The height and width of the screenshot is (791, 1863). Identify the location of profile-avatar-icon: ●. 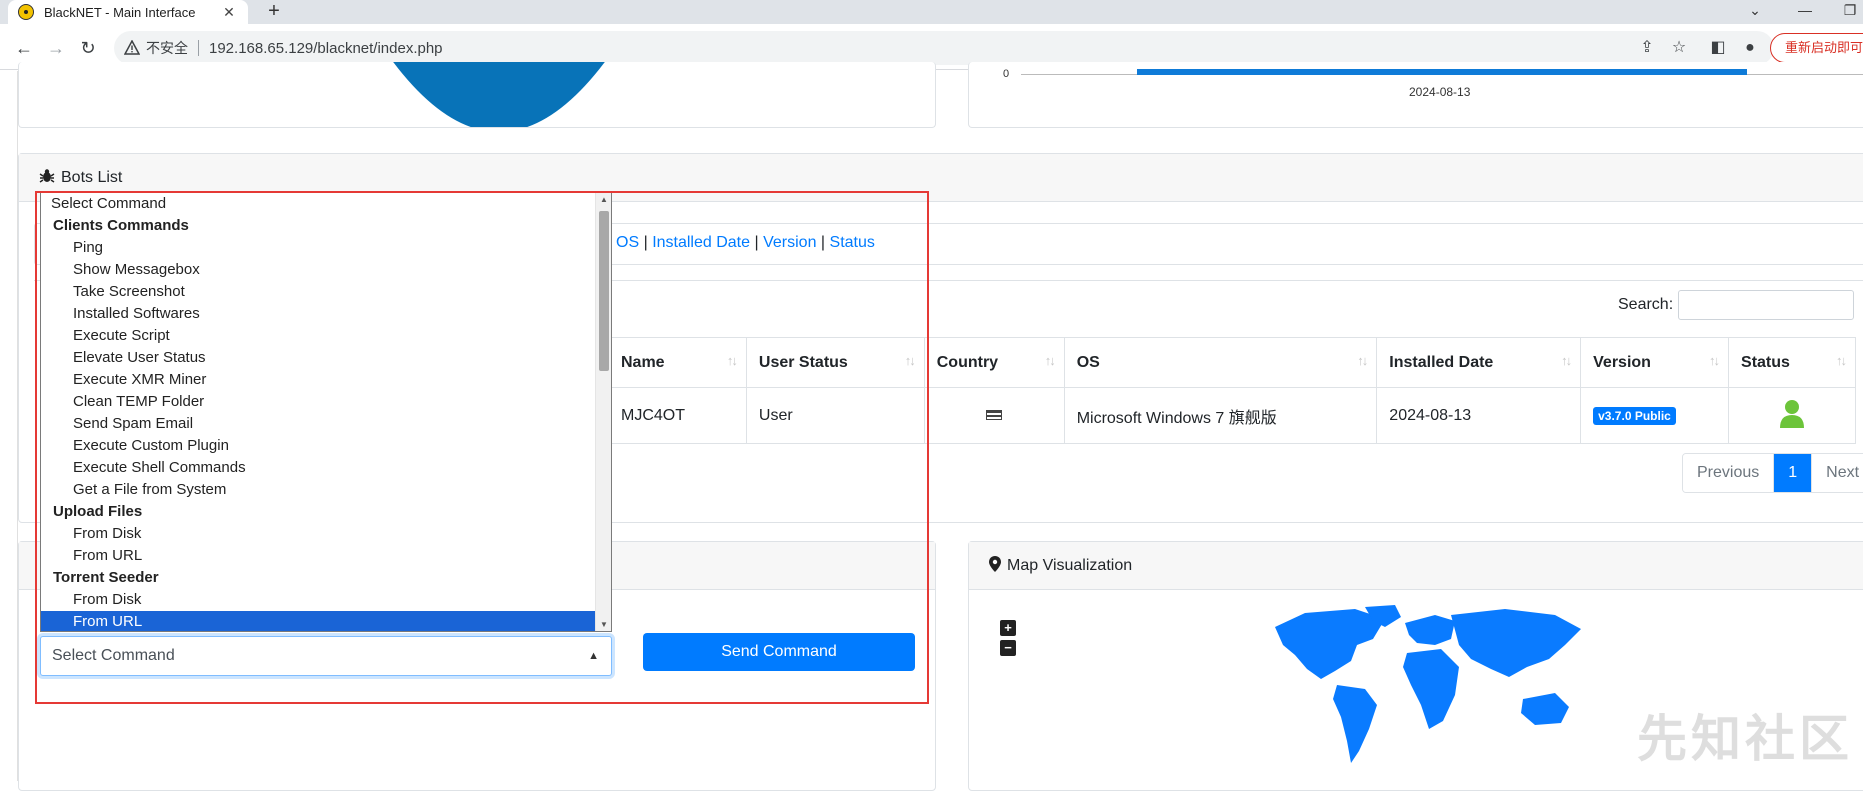
(1750, 48).